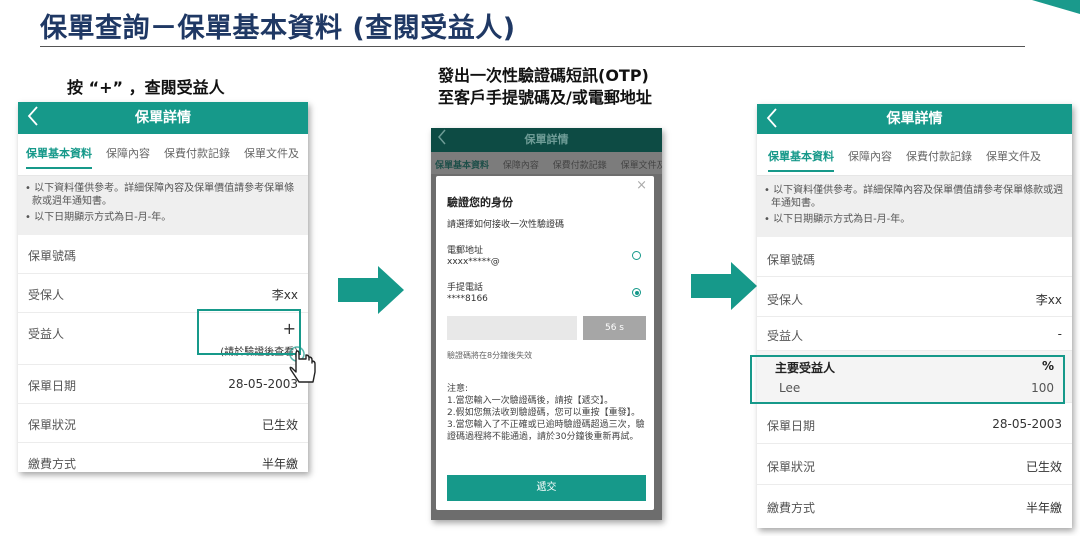 Image resolution: width=1080 pixels, height=536 pixels. What do you see at coordinates (465, 251) in the screenshot?
I see `email-option-label: 電郵地址` at bounding box center [465, 251].